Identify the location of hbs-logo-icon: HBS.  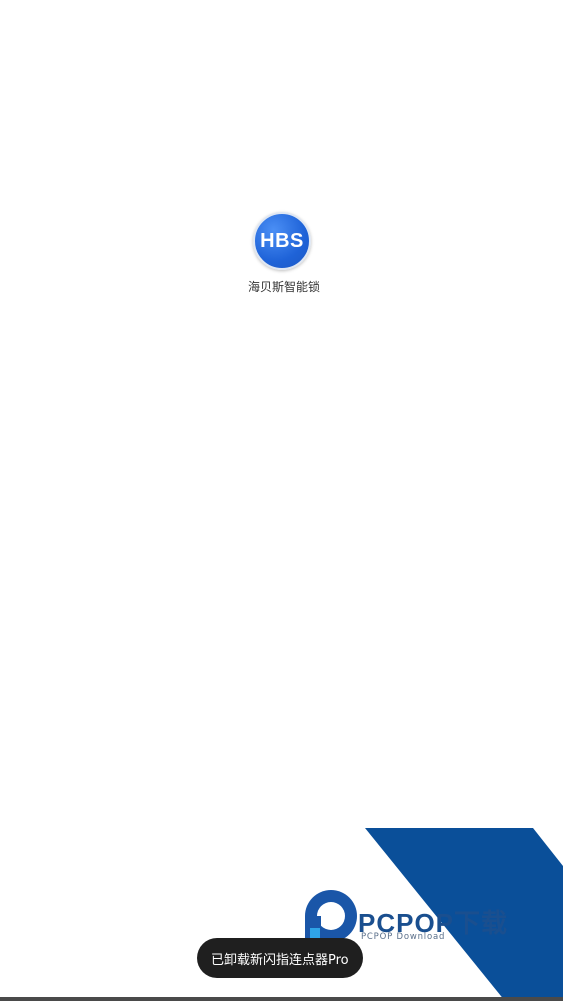
(282, 241).